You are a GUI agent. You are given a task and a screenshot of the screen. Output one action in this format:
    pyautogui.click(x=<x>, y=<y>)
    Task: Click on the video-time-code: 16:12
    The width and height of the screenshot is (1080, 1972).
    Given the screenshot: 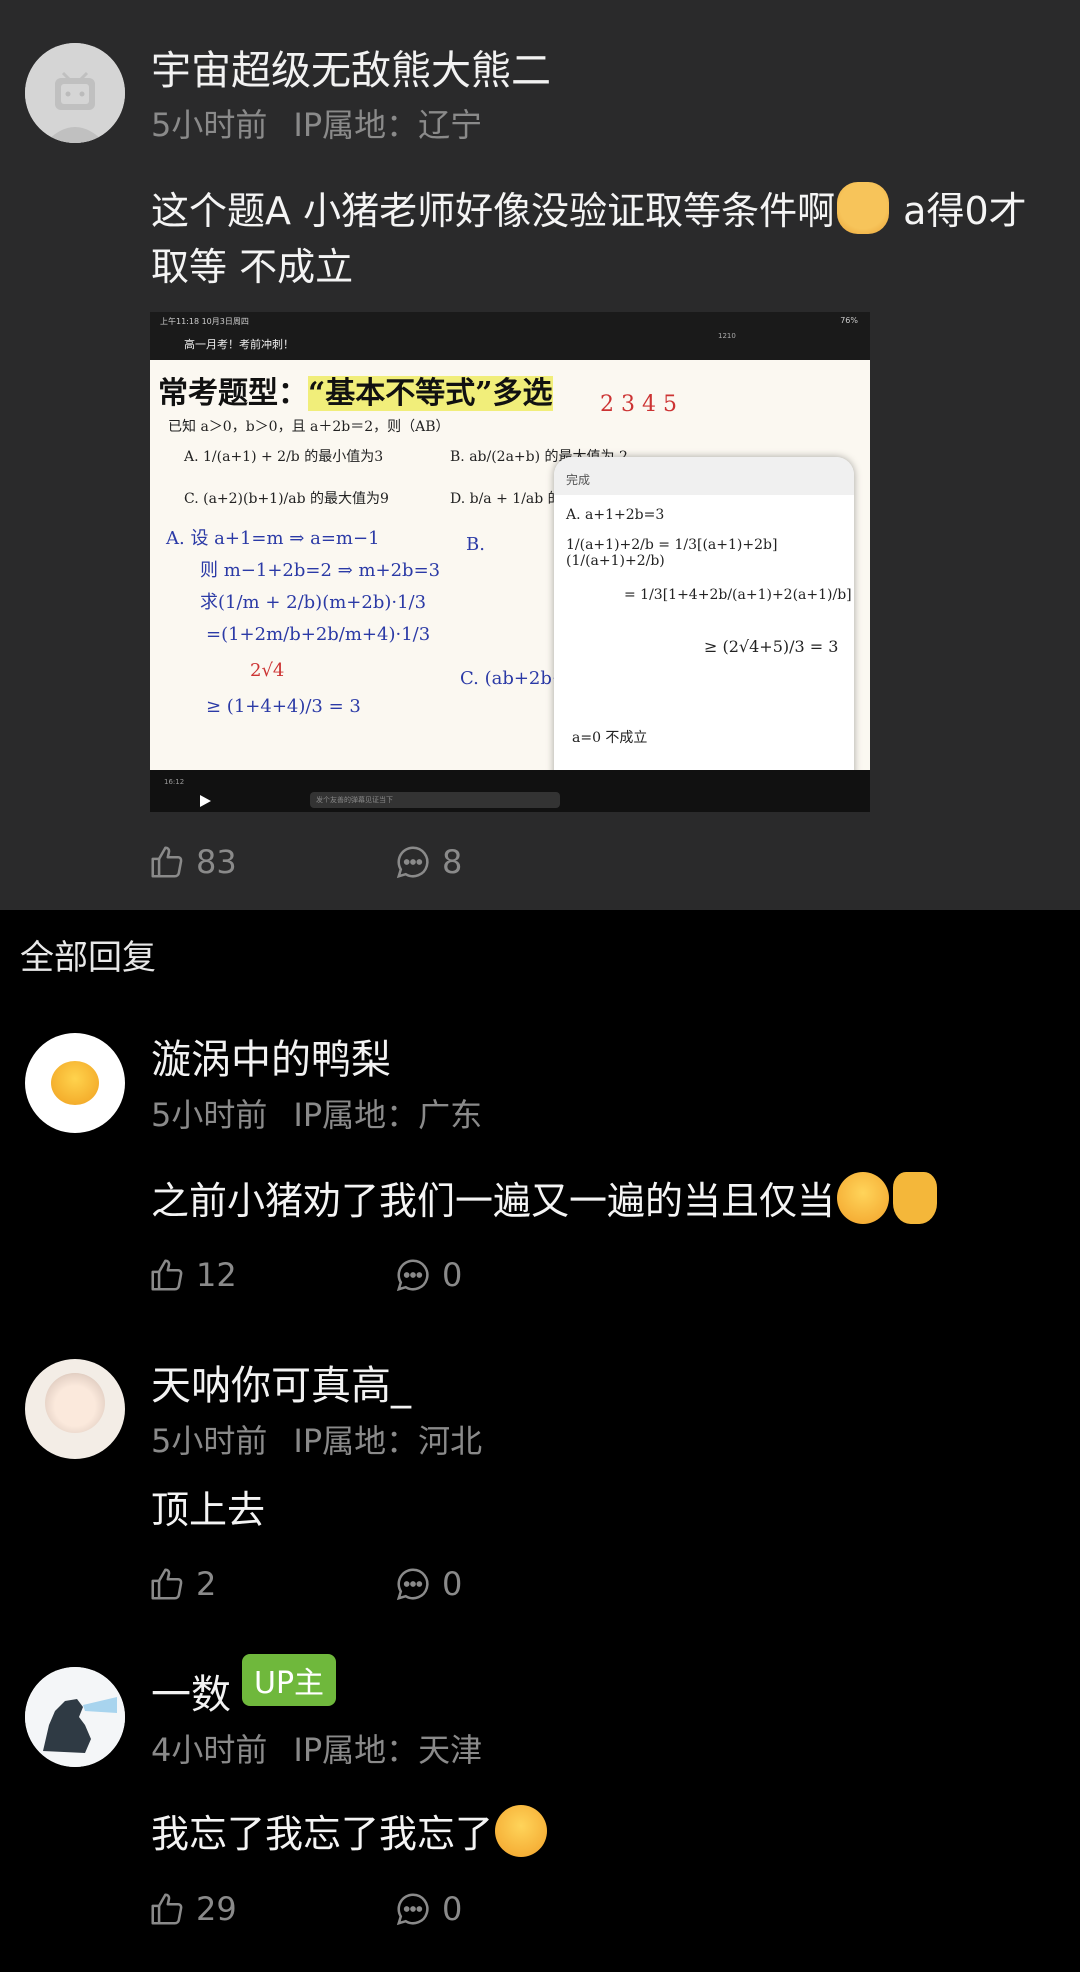 What is the action you would take?
    pyautogui.click(x=174, y=782)
    